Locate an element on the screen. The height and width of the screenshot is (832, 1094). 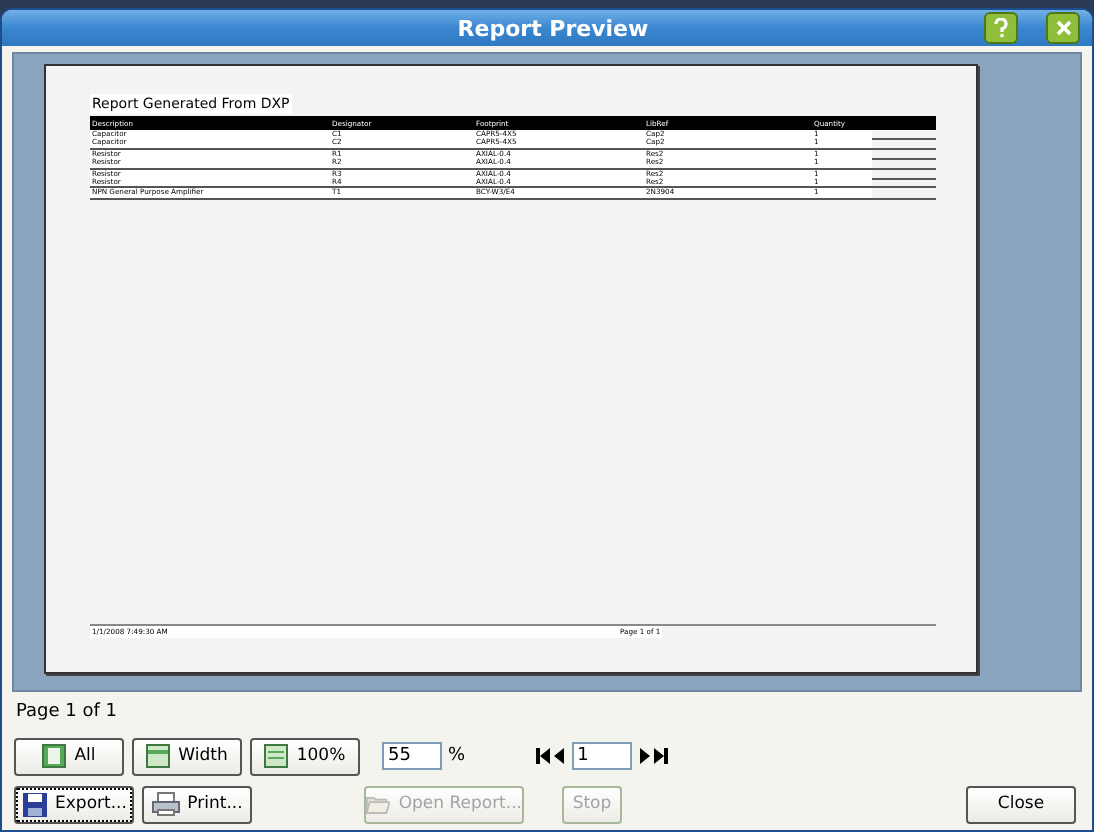
zoom-button: All is located at coordinates (69, 756).